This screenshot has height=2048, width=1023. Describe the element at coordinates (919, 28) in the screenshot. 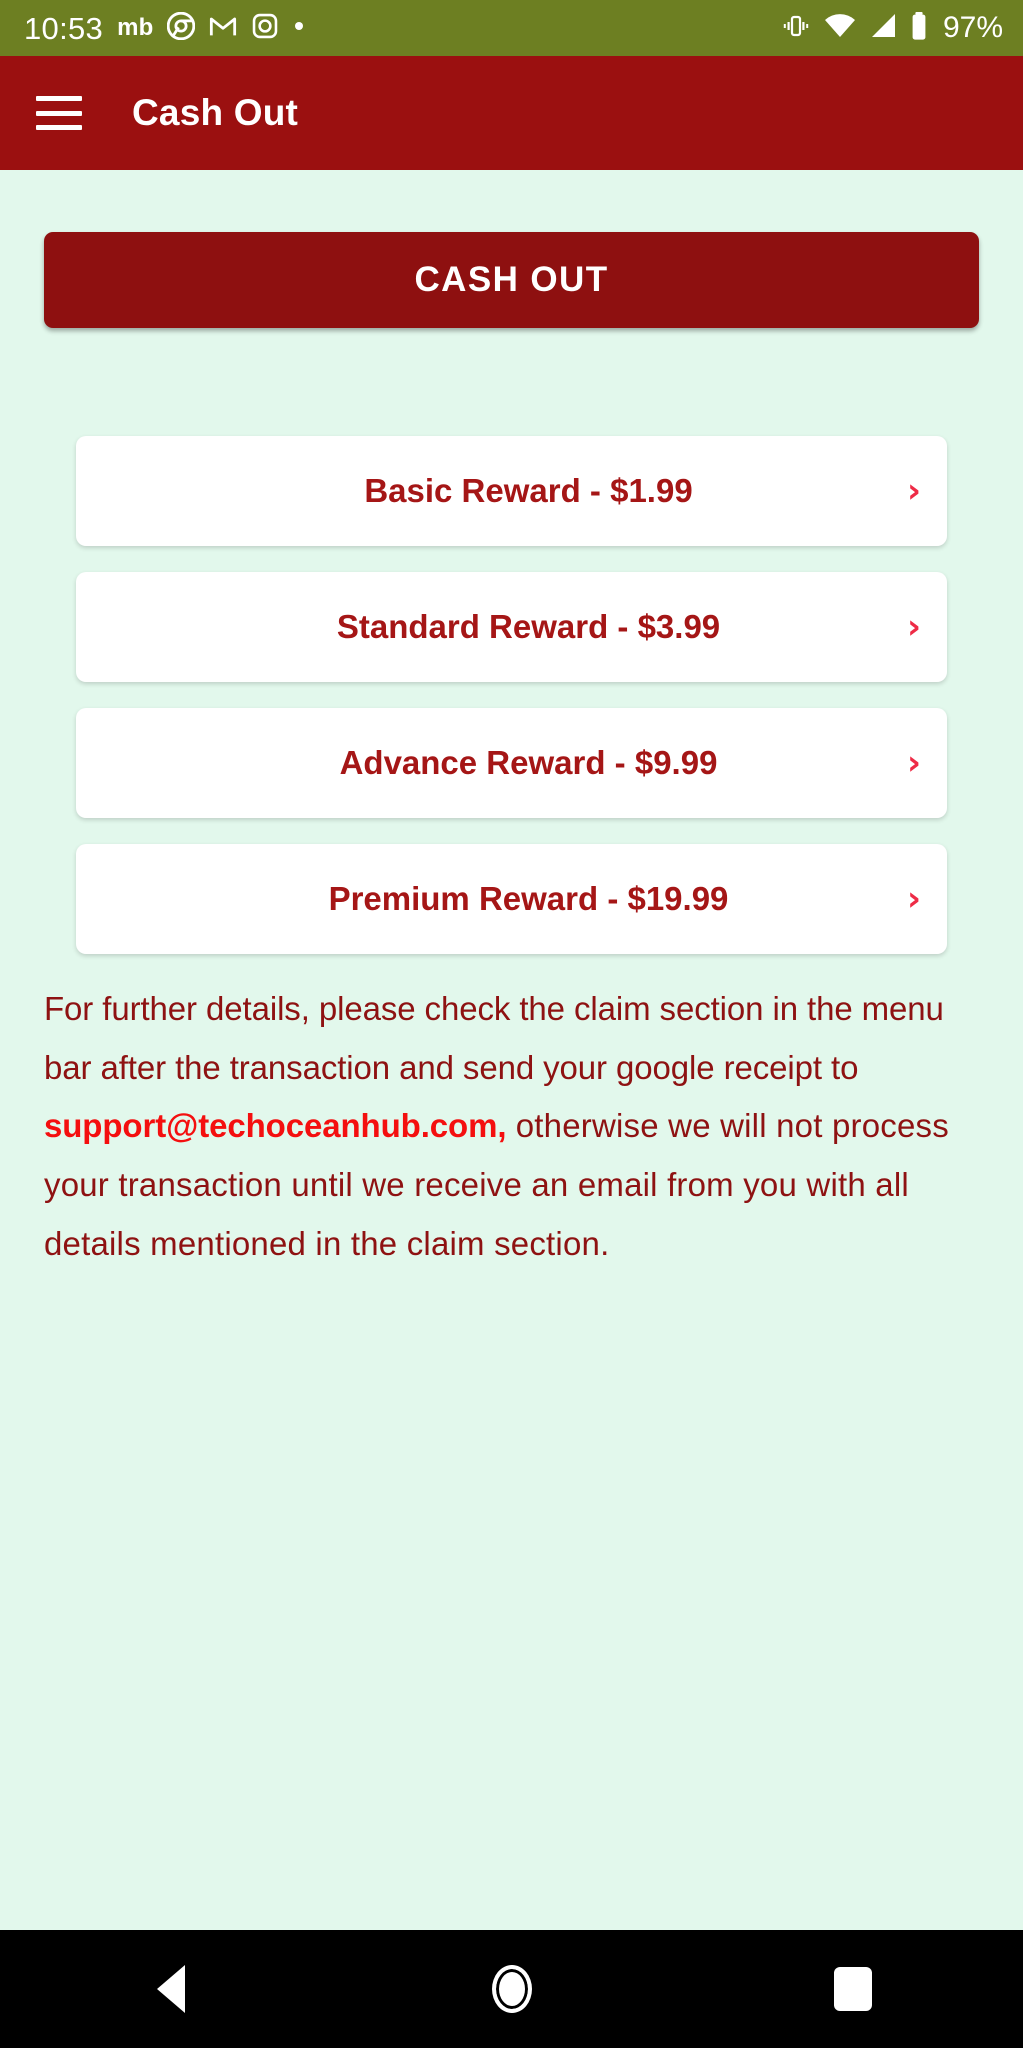

I see `battery-icon` at that location.